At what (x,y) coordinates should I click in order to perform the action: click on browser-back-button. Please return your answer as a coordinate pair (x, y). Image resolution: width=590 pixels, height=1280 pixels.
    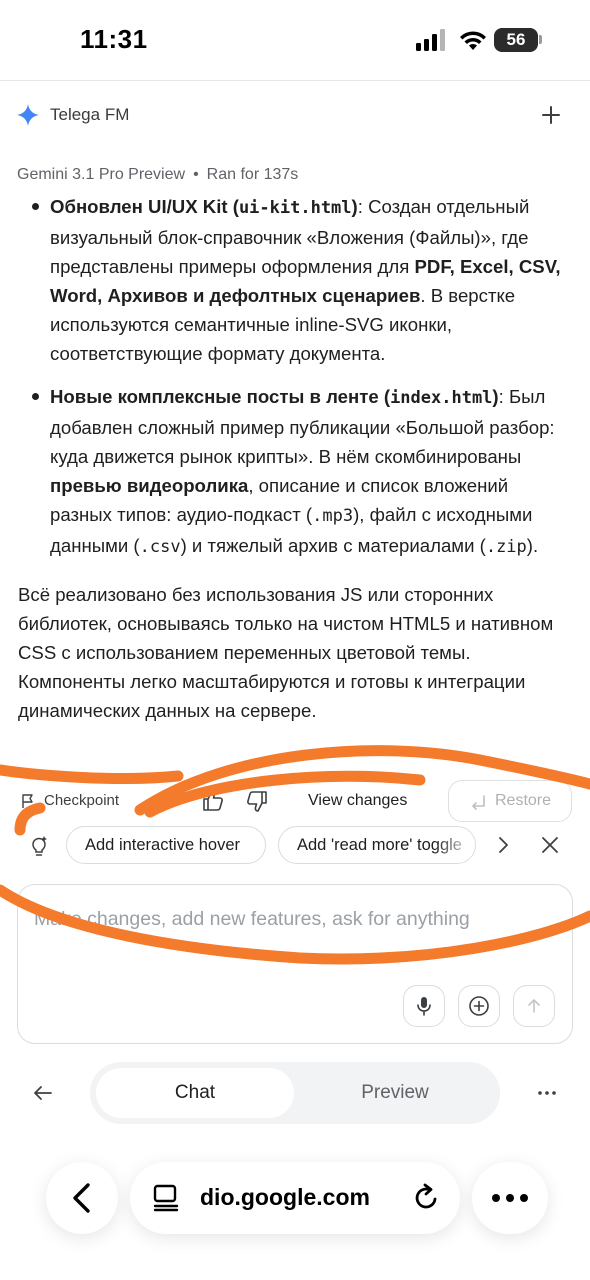
    Looking at the image, I should click on (82, 1198).